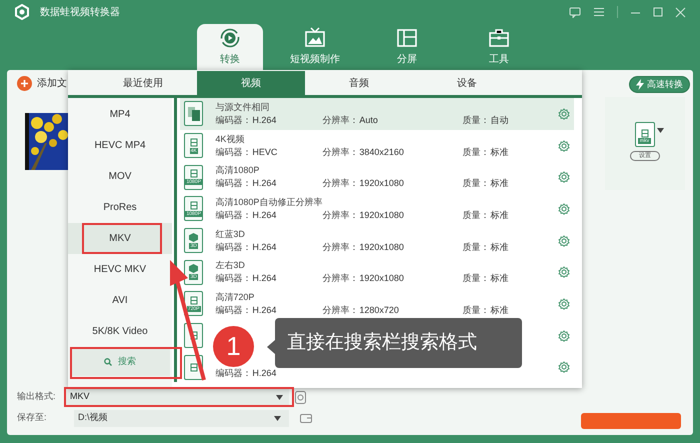  Describe the element at coordinates (306, 418) in the screenshot. I see `folder-icon` at that location.